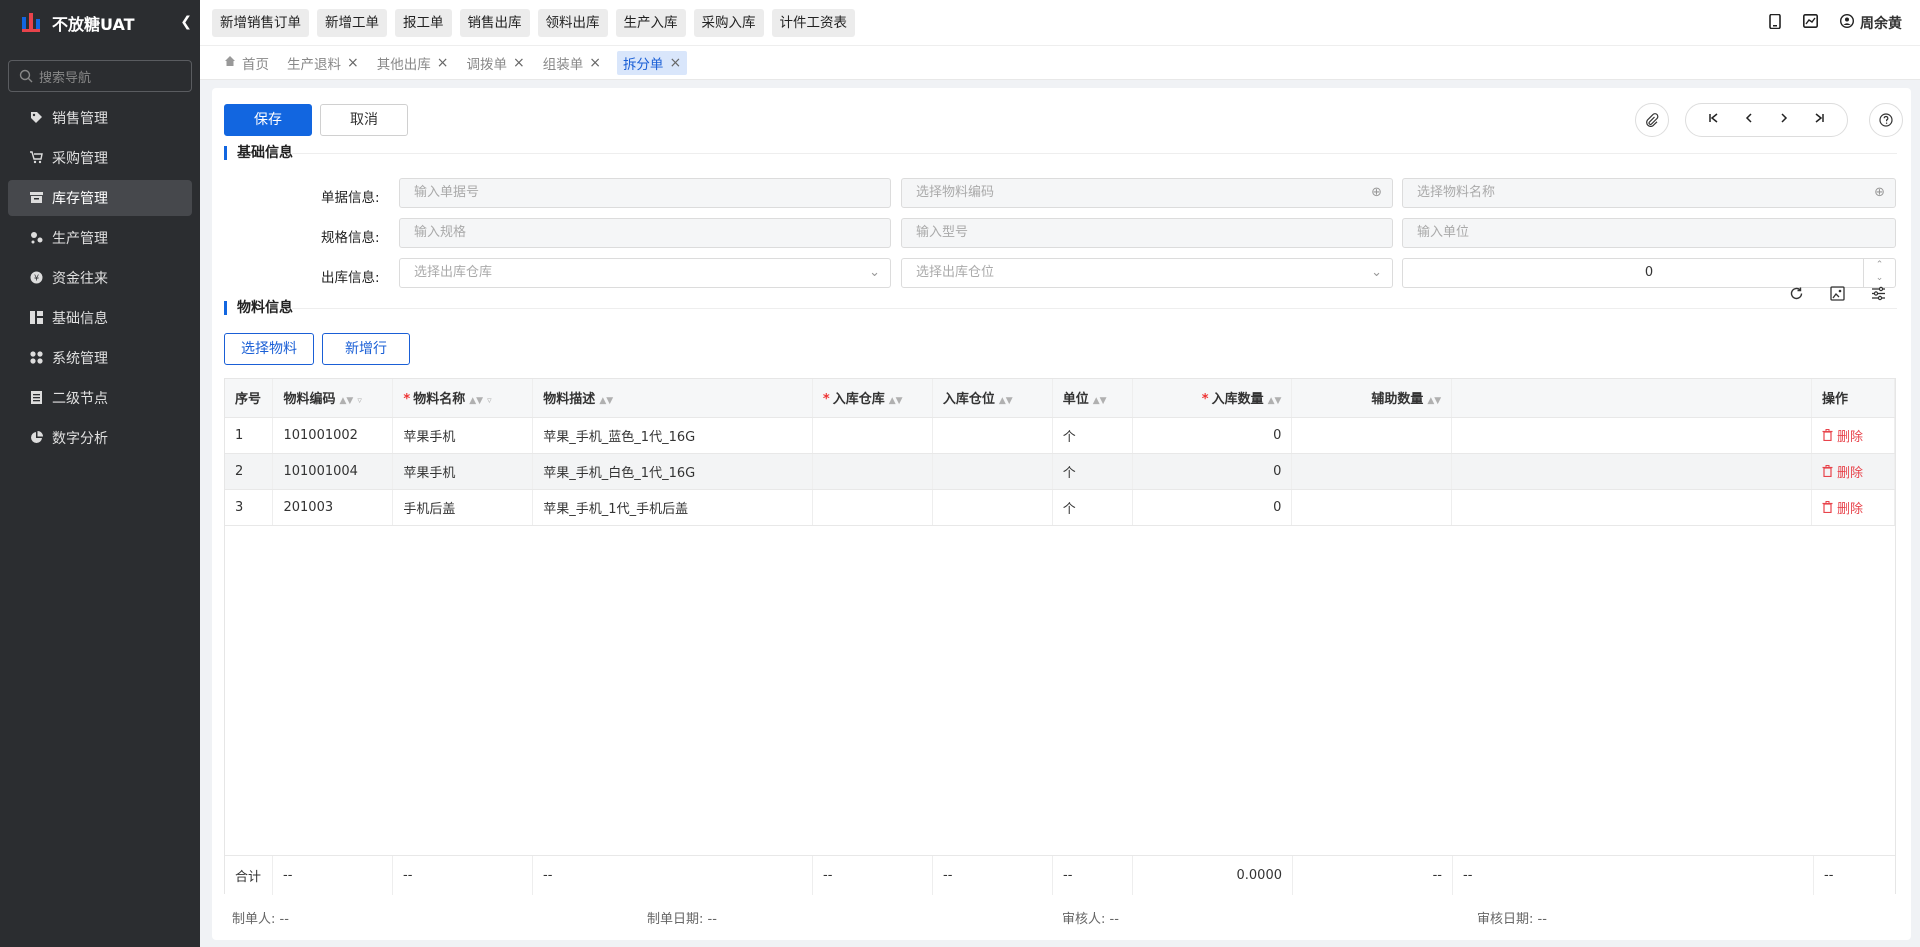 This screenshot has width=1920, height=947. What do you see at coordinates (645, 193) in the screenshot?
I see `doc-no-input: 输入单据号` at bounding box center [645, 193].